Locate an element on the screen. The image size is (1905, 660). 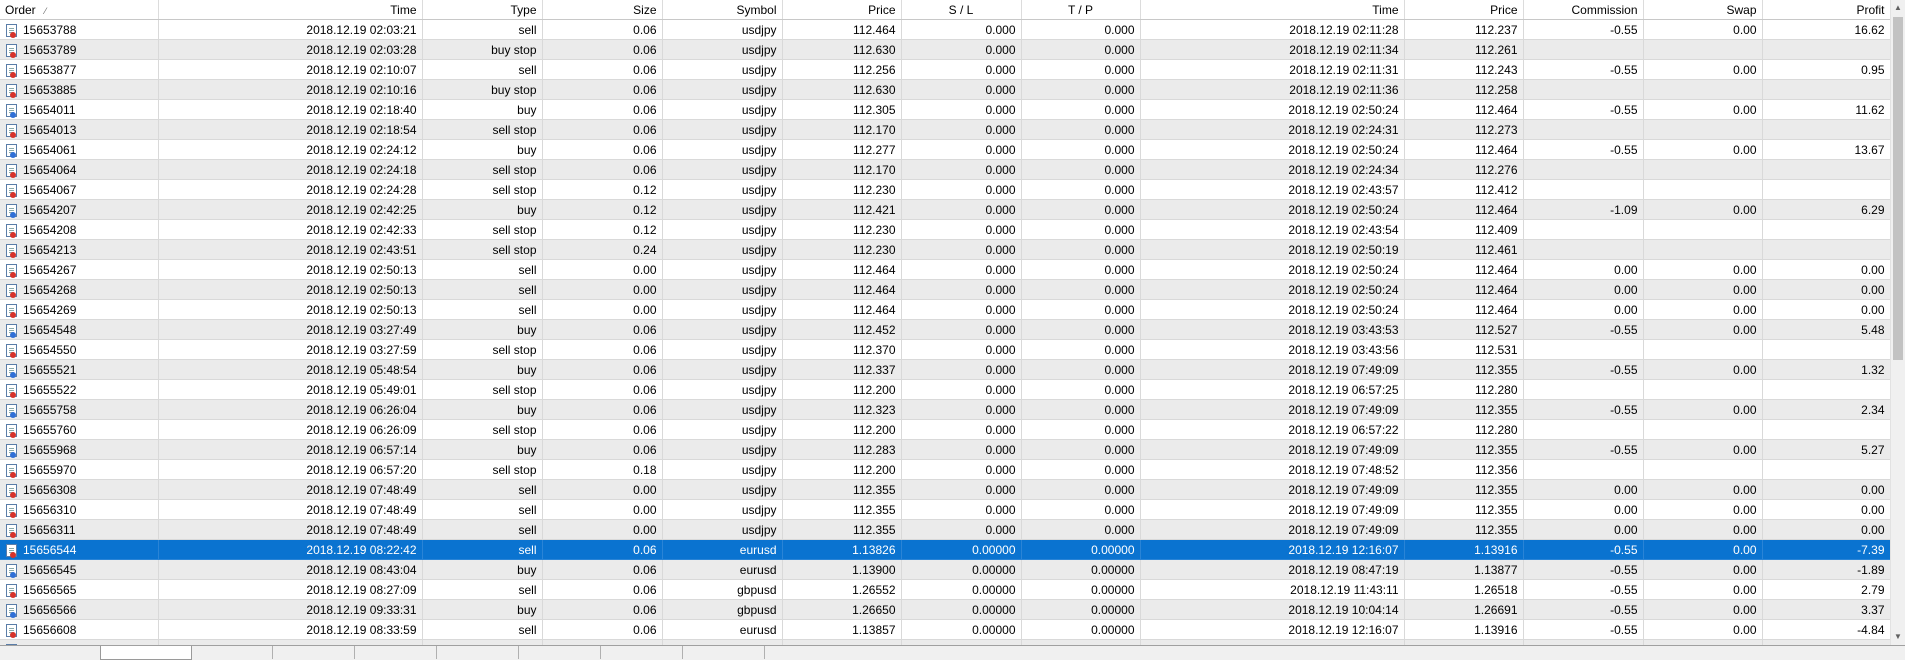
cell-time: 2018.12.19 02:10:07 is located at coordinates (290, 69).